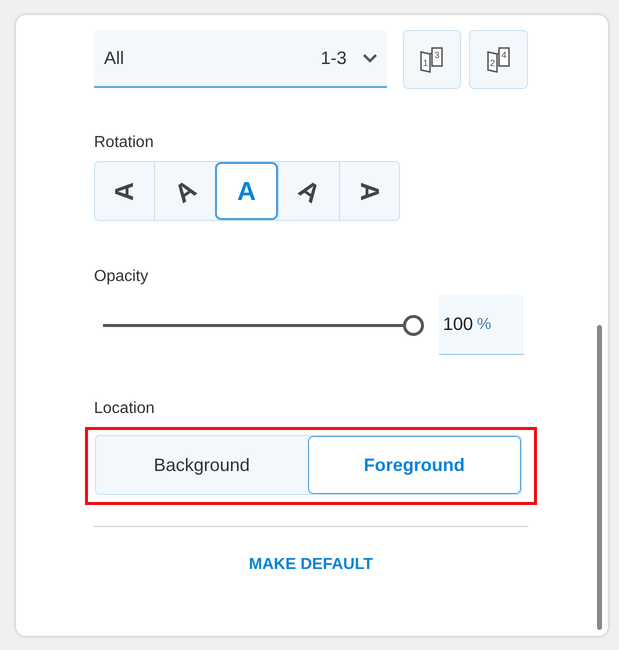 This screenshot has height=650, width=619. Describe the element at coordinates (115, 58) in the screenshot. I see `select-value: All` at that location.